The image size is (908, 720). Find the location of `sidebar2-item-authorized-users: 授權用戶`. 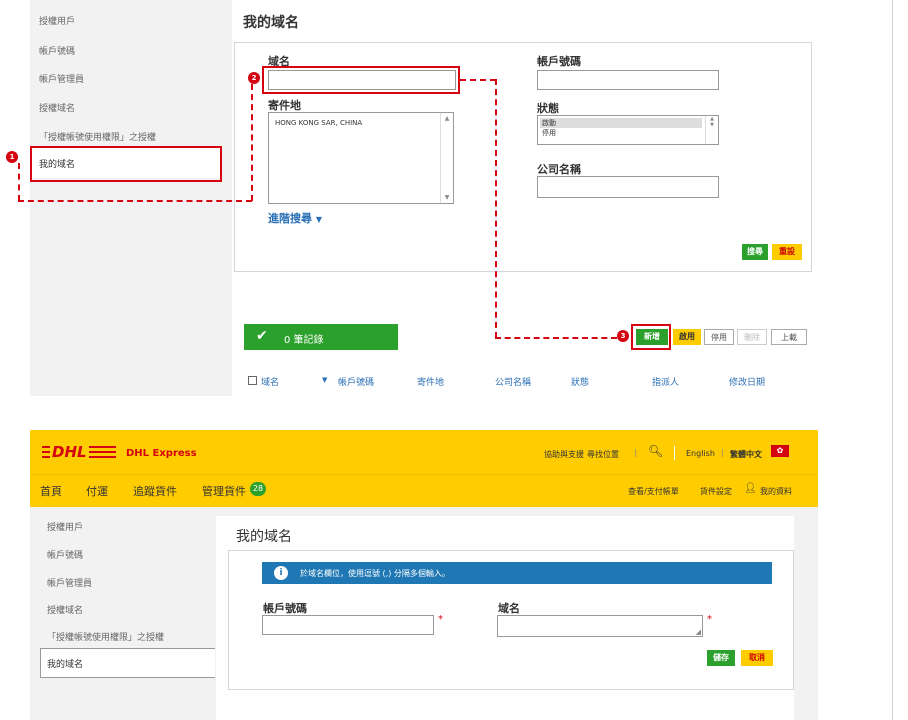

sidebar2-item-authorized-users: 授權用戶 is located at coordinates (65, 526).